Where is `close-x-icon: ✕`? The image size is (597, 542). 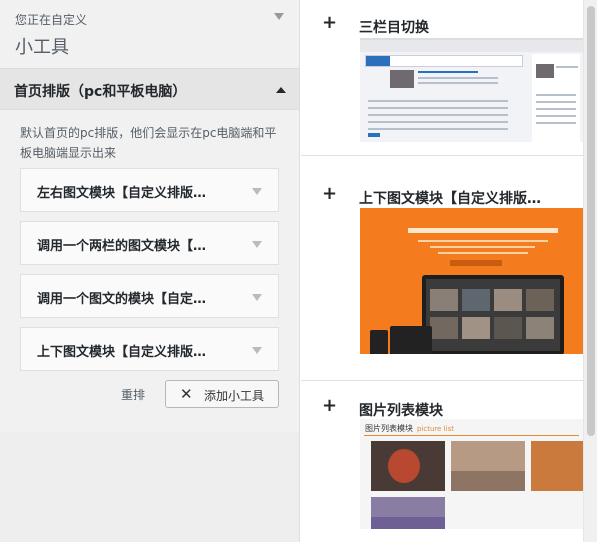 close-x-icon: ✕ is located at coordinates (186, 394).